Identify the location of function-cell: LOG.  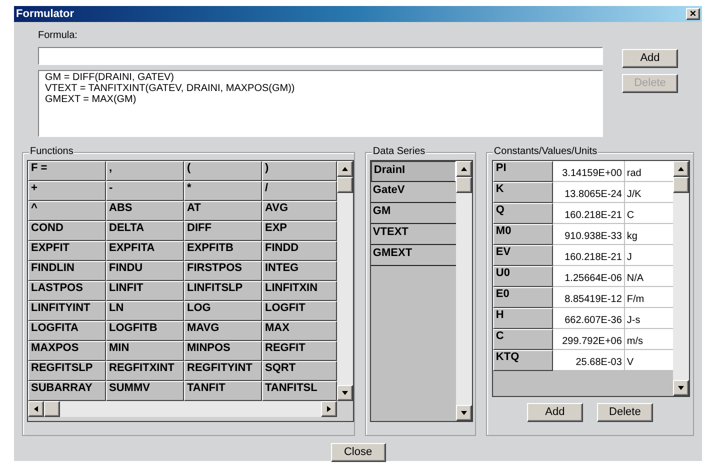
(223, 311).